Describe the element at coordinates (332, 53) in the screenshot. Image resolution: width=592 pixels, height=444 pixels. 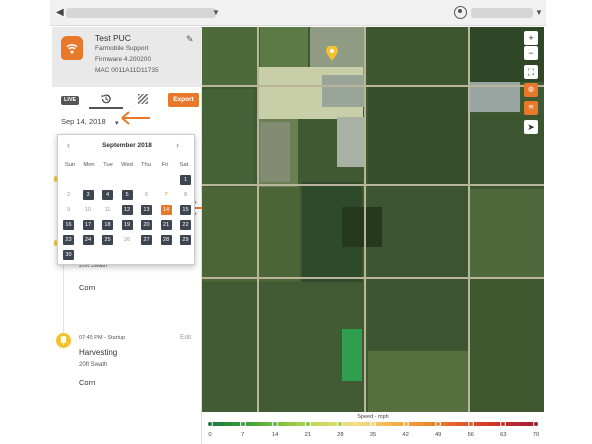
I see `wheat-marker-icon` at that location.